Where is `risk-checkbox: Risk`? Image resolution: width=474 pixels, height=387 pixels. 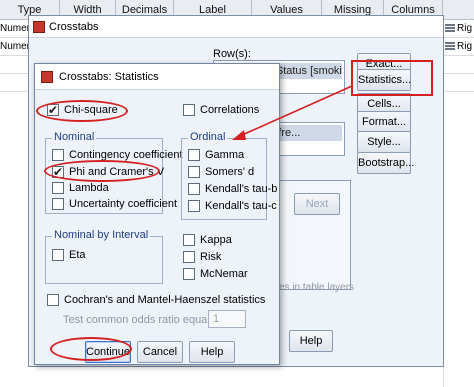
risk-checkbox: Risk is located at coordinates (223, 257).